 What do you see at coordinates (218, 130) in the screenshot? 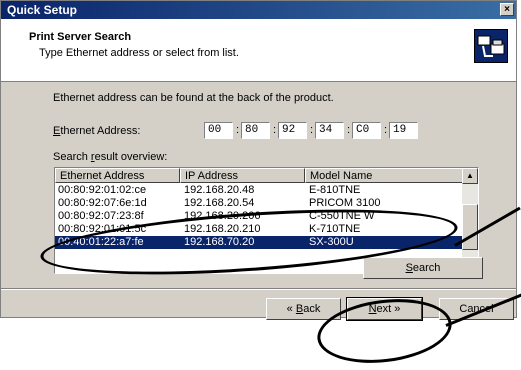
I see `address-octet-1: 00` at bounding box center [218, 130].